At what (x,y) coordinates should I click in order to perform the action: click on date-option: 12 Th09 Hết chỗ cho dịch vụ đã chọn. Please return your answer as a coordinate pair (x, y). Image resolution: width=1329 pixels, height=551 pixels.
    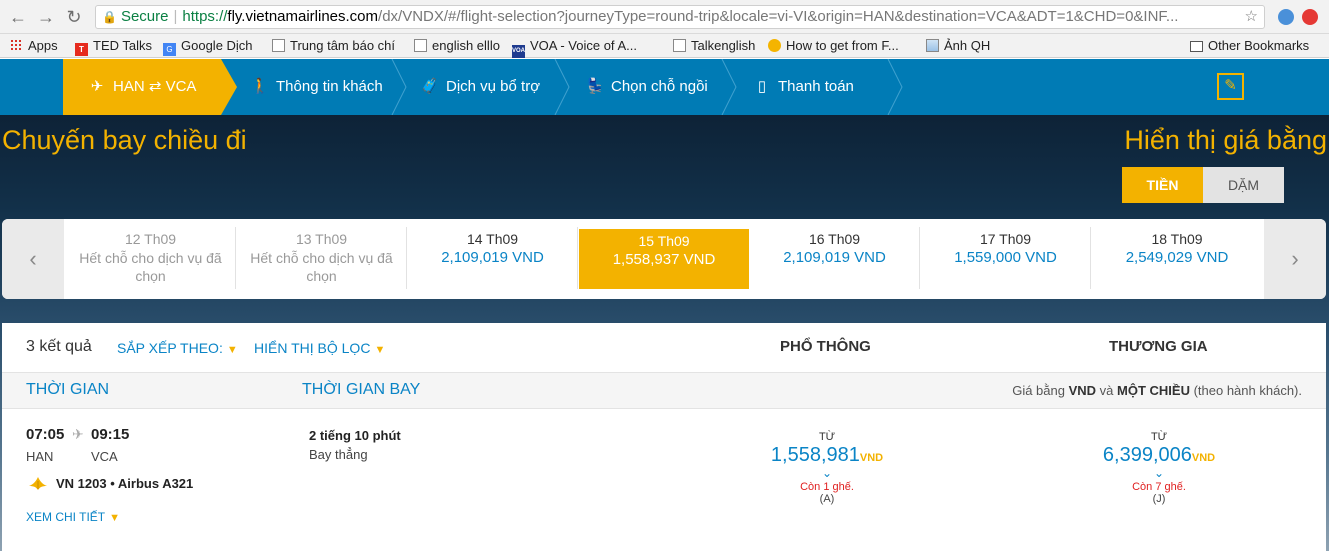
    Looking at the image, I should click on (151, 258).